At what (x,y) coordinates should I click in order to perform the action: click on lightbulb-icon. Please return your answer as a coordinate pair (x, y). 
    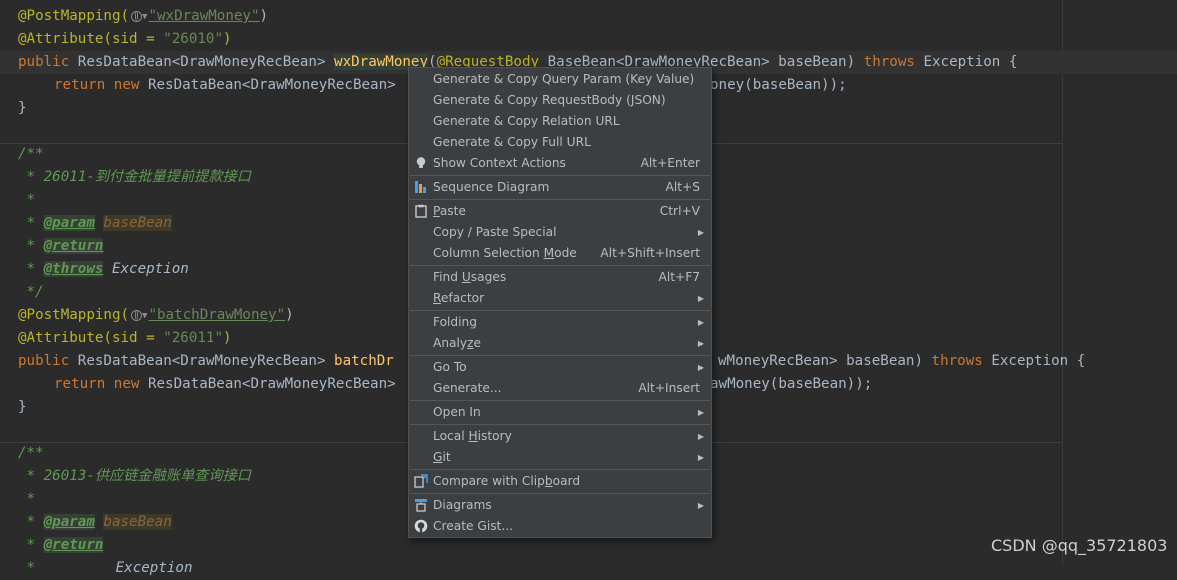
    Looking at the image, I should click on (421, 162).